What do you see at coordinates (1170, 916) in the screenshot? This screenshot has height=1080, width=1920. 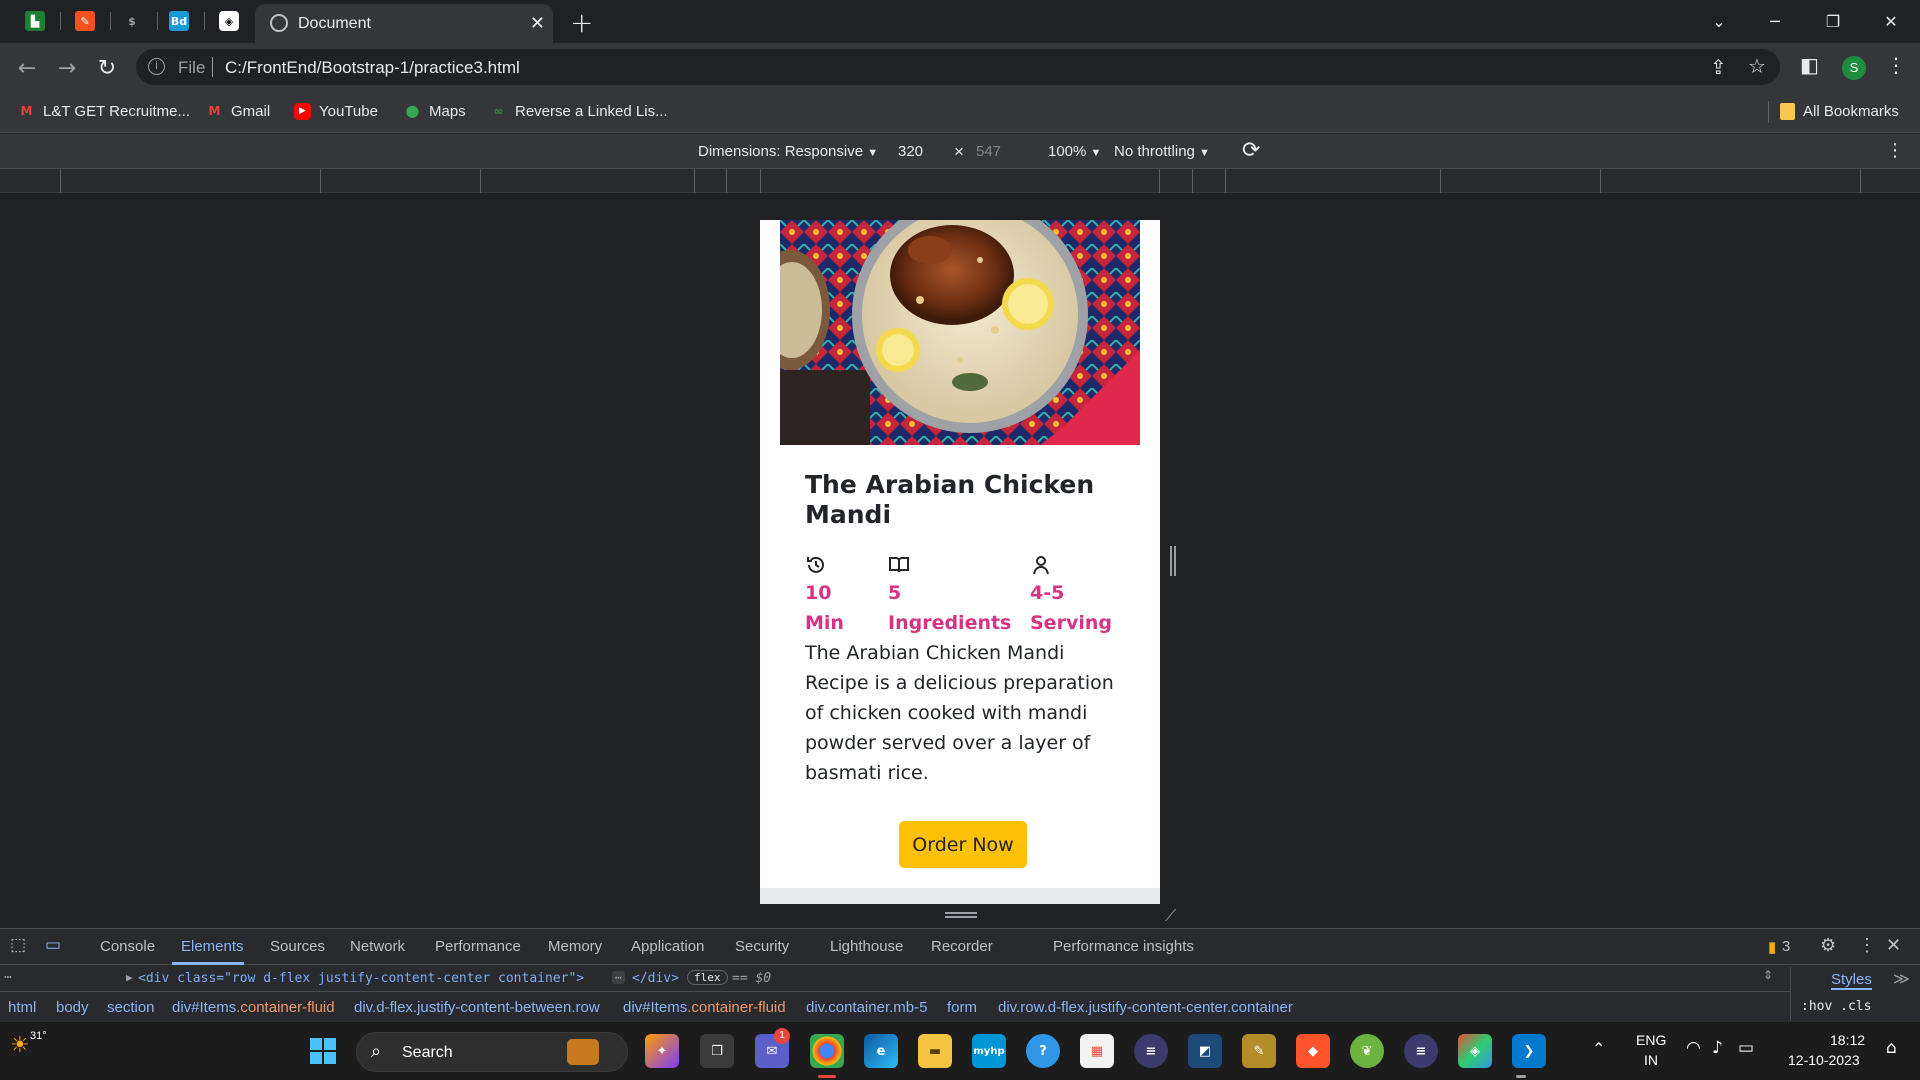 I see `resize-corner-icon: ⟋` at bounding box center [1170, 916].